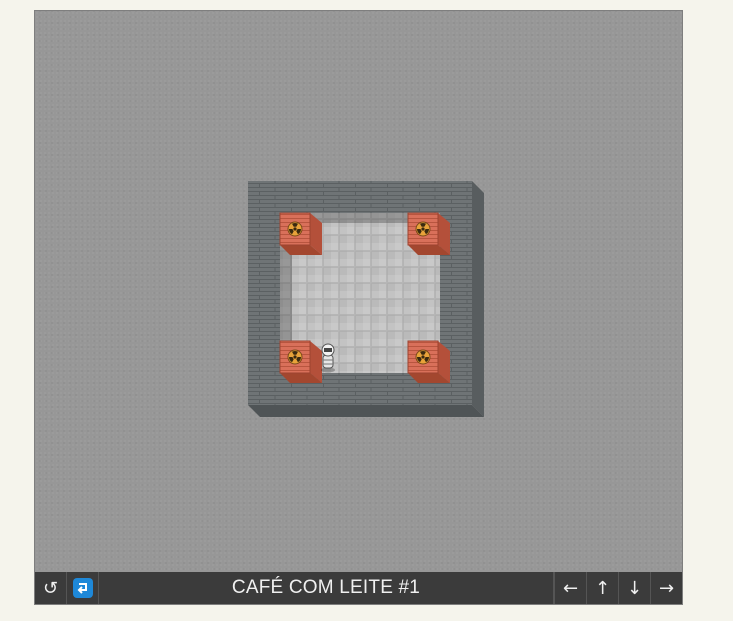 The image size is (733, 621). I want to click on player-body, so click(328, 361).